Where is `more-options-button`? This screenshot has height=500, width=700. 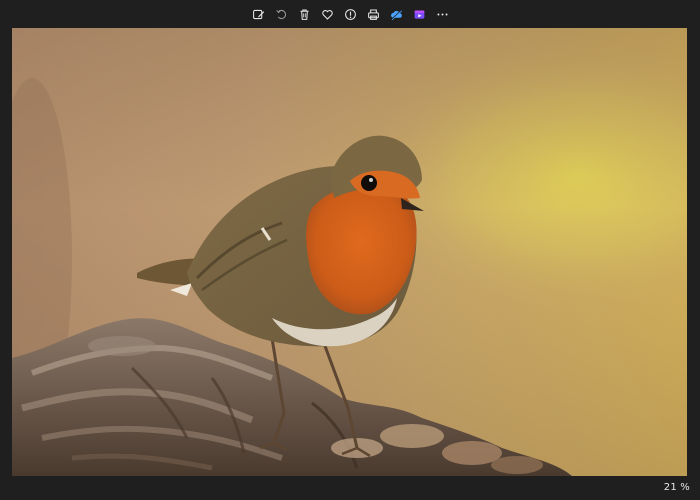
more-options-button is located at coordinates (442, 14).